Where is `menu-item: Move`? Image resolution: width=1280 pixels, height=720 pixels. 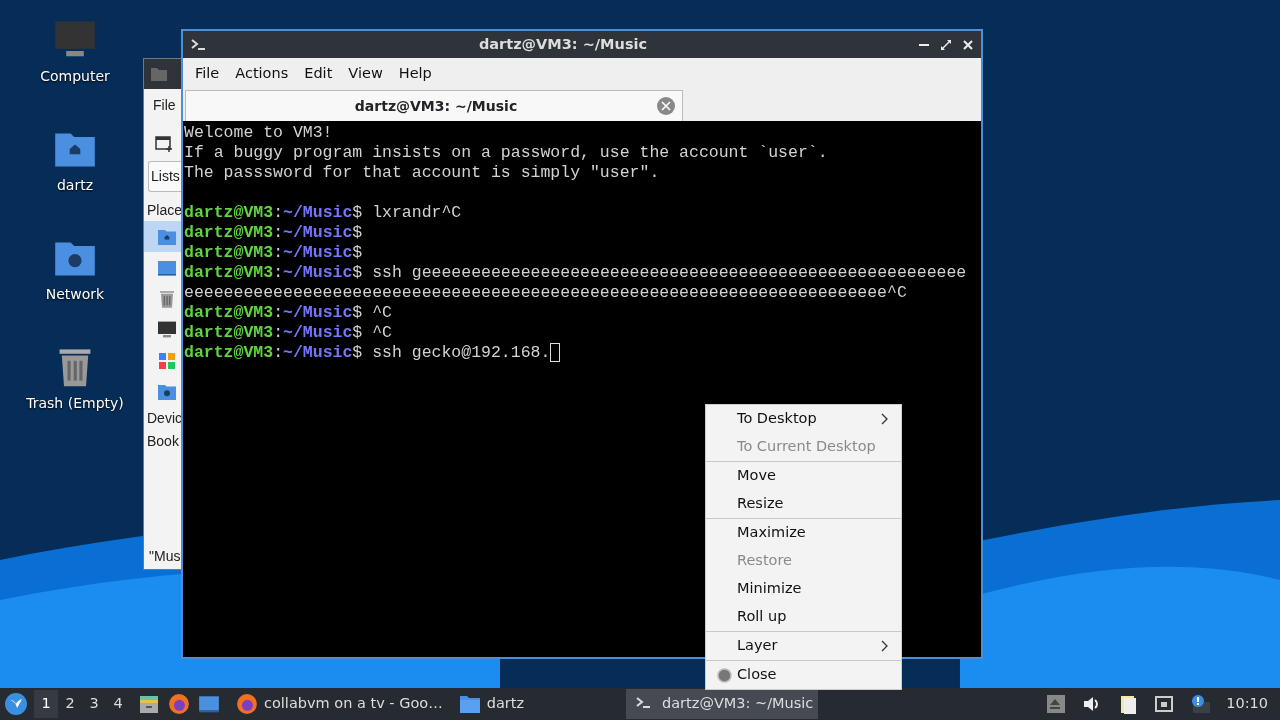 menu-item: Move is located at coordinates (803, 476).